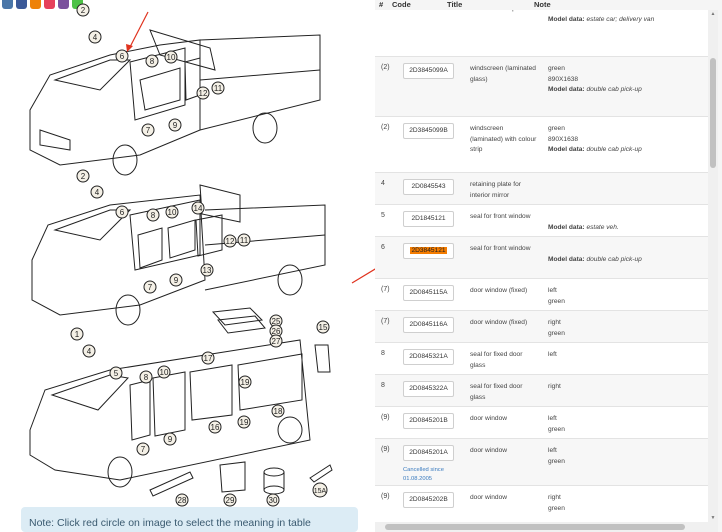 This screenshot has height=532, width=722. Describe the element at coordinates (401, 4) in the screenshot. I see `header-code: Code` at that location.